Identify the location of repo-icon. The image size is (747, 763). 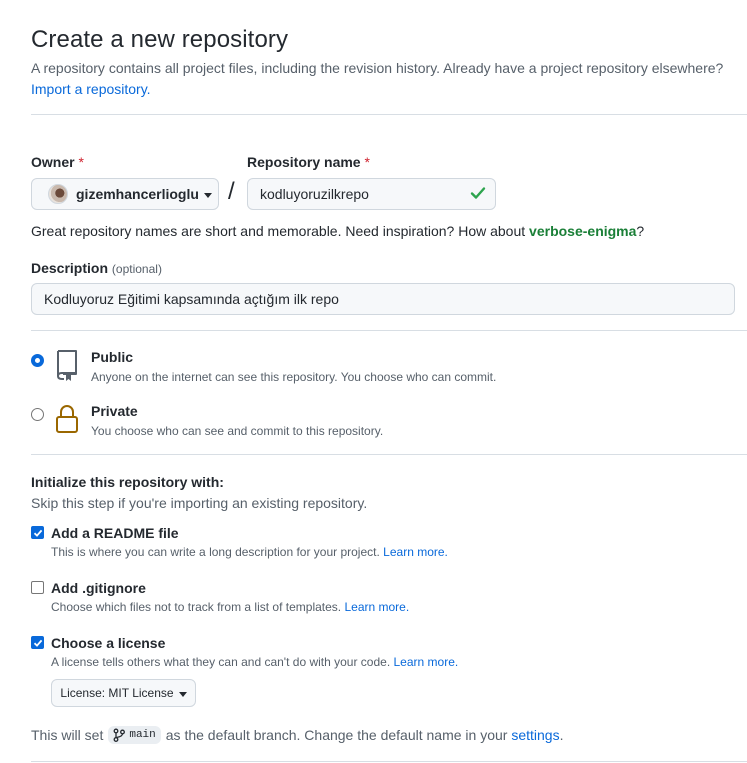
(67, 365).